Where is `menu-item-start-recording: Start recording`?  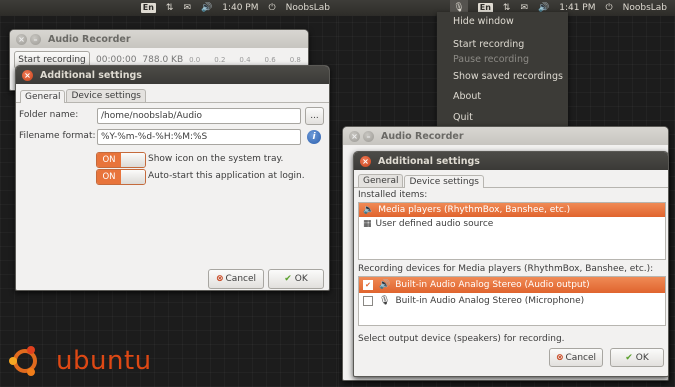 menu-item-start-recording: Start recording is located at coordinates (502, 45).